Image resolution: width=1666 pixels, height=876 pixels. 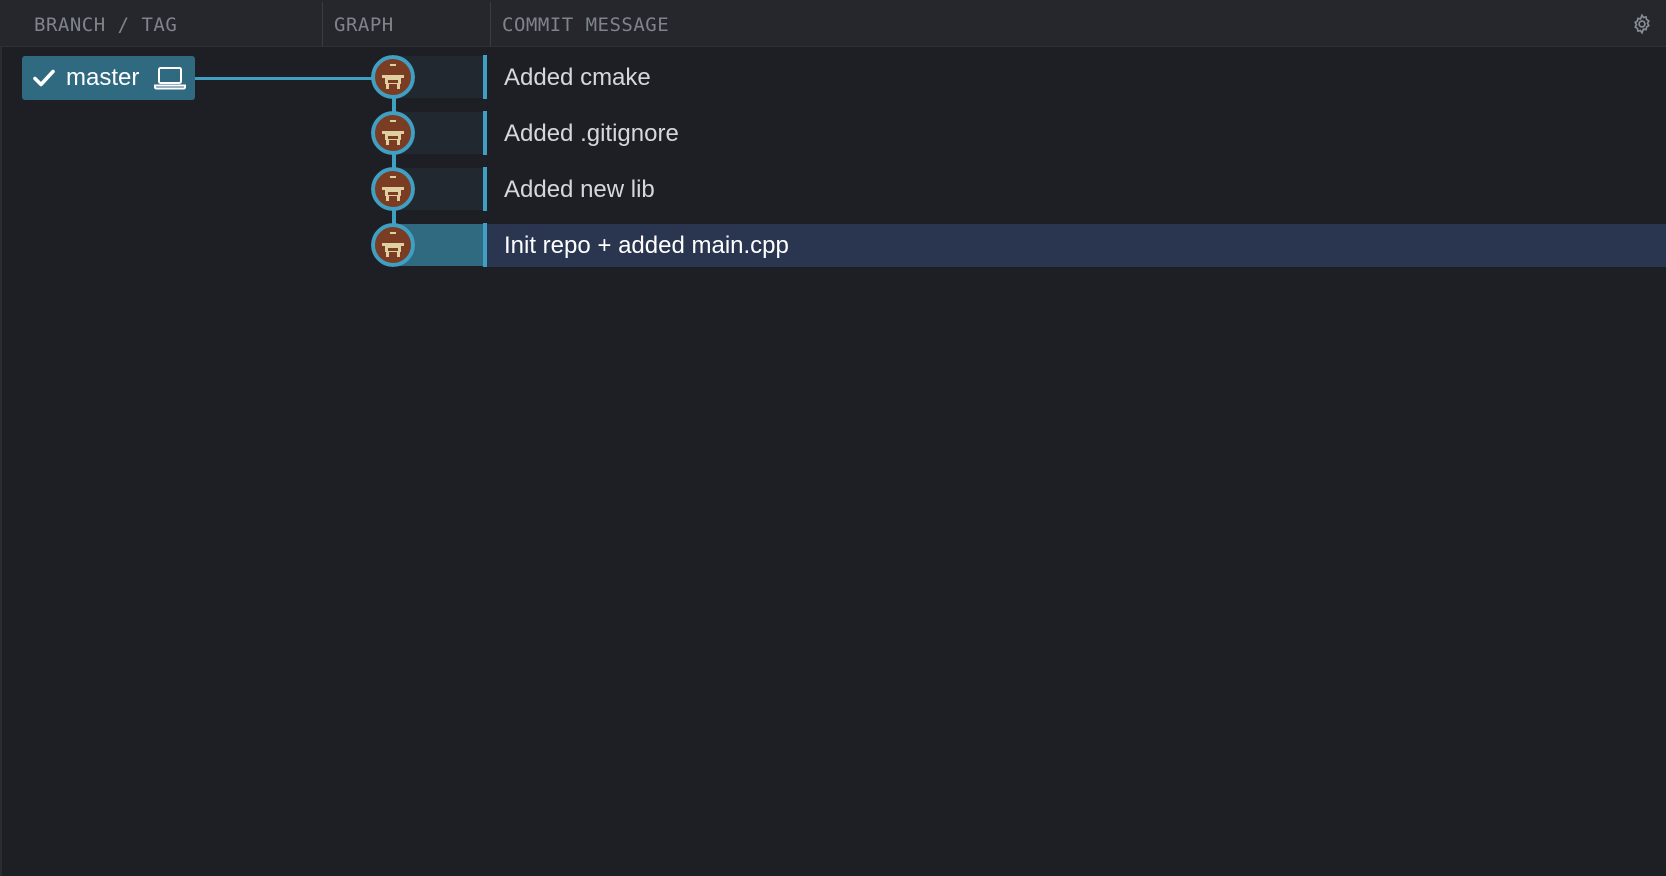 What do you see at coordinates (364, 23) in the screenshot?
I see `graph-column-header: GRAPH` at bounding box center [364, 23].